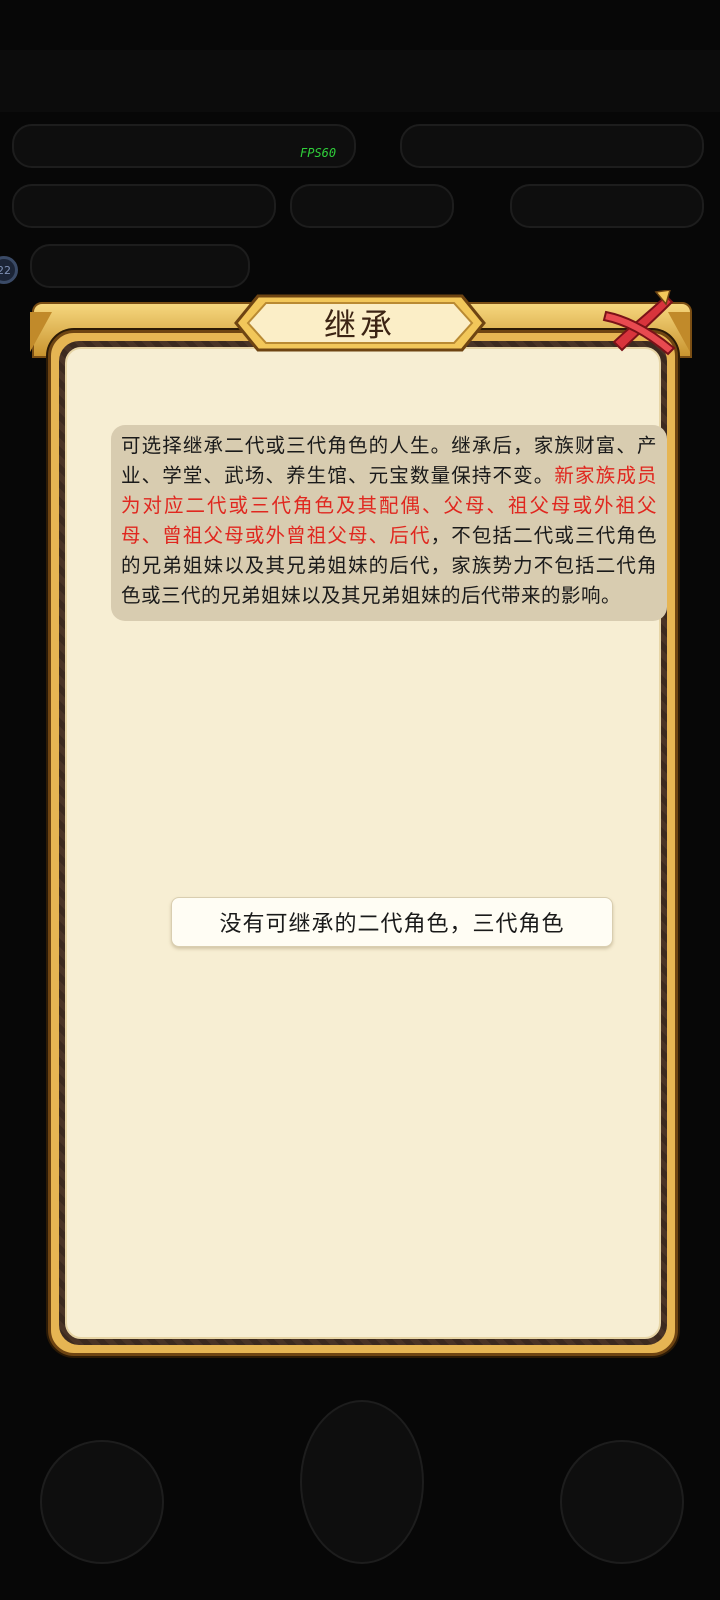  What do you see at coordinates (360, 81) in the screenshot?
I see `background-top-bar` at bounding box center [360, 81].